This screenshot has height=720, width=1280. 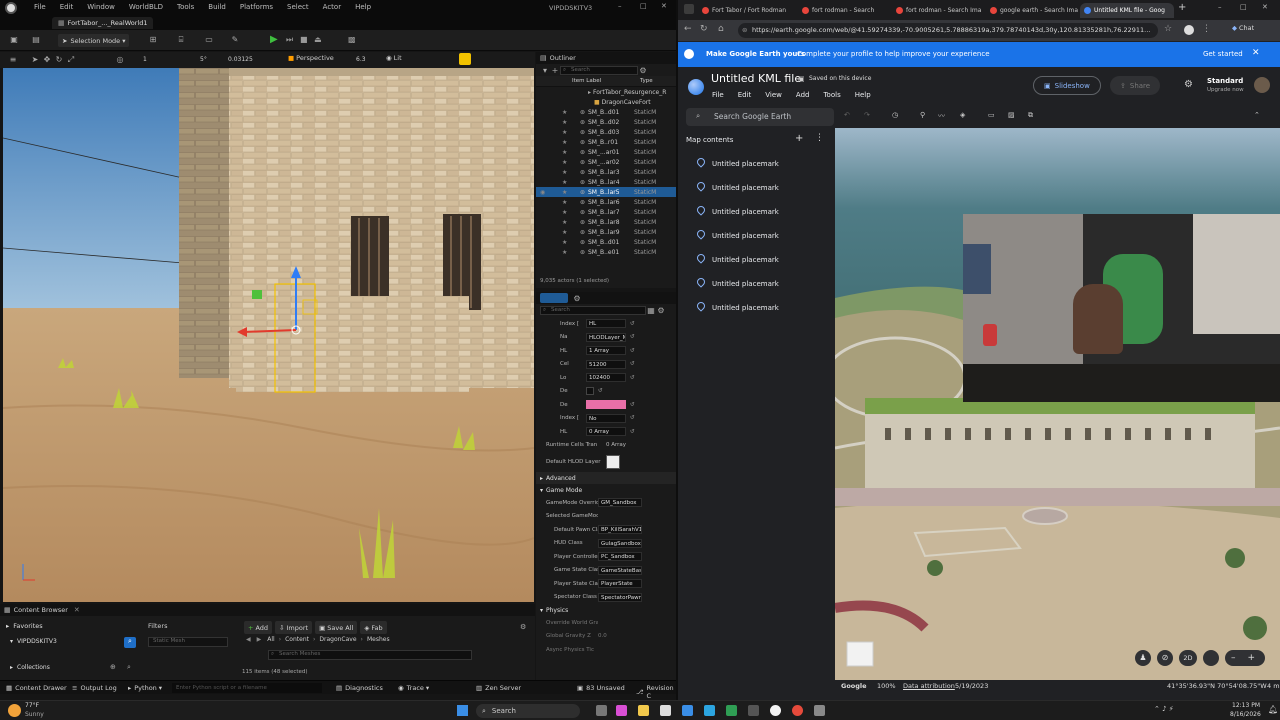 What do you see at coordinates (267, 610) in the screenshot?
I see `cb-tab: ▦ Content Browser ✕` at bounding box center [267, 610].